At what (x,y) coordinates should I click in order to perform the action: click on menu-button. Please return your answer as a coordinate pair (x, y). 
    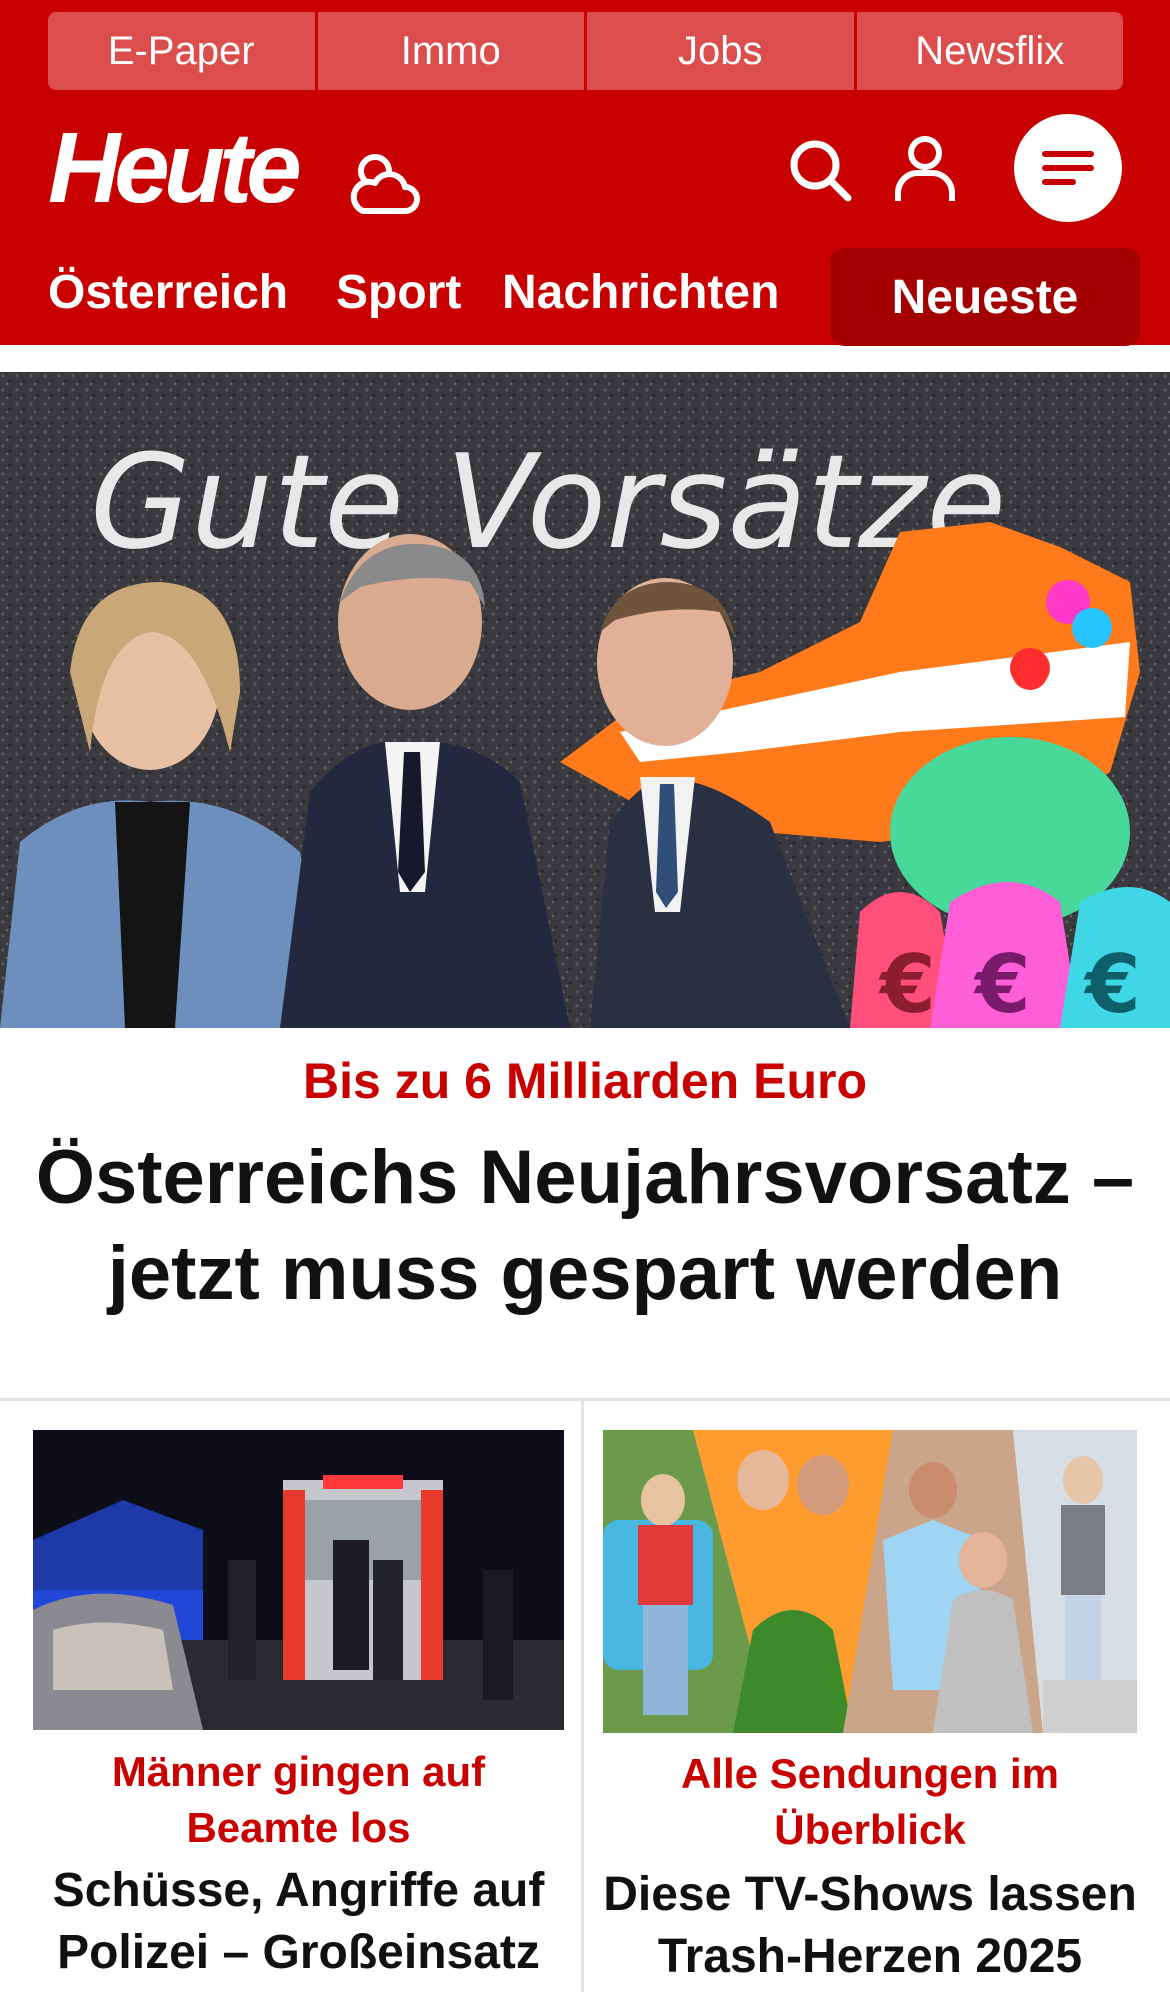
    Looking at the image, I should click on (1068, 168).